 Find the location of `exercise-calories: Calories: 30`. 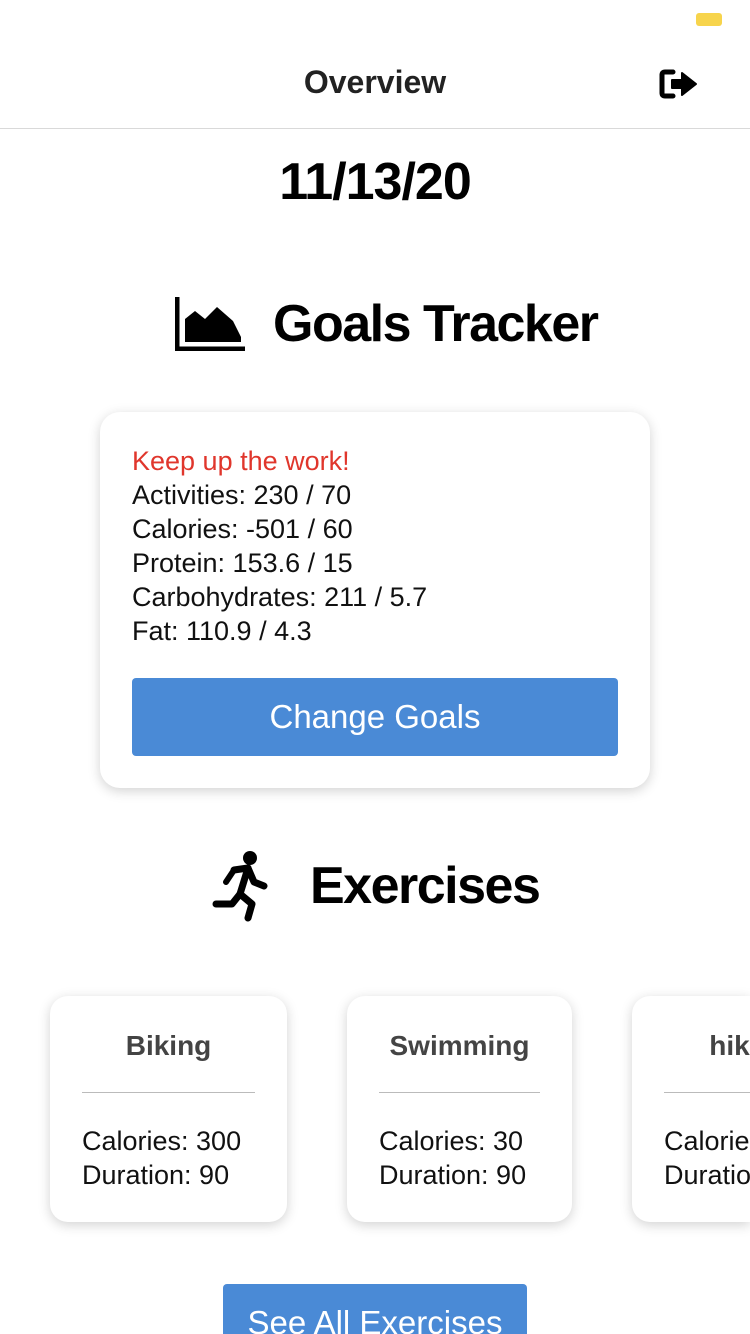

exercise-calories: Calories: 30 is located at coordinates (451, 1141).